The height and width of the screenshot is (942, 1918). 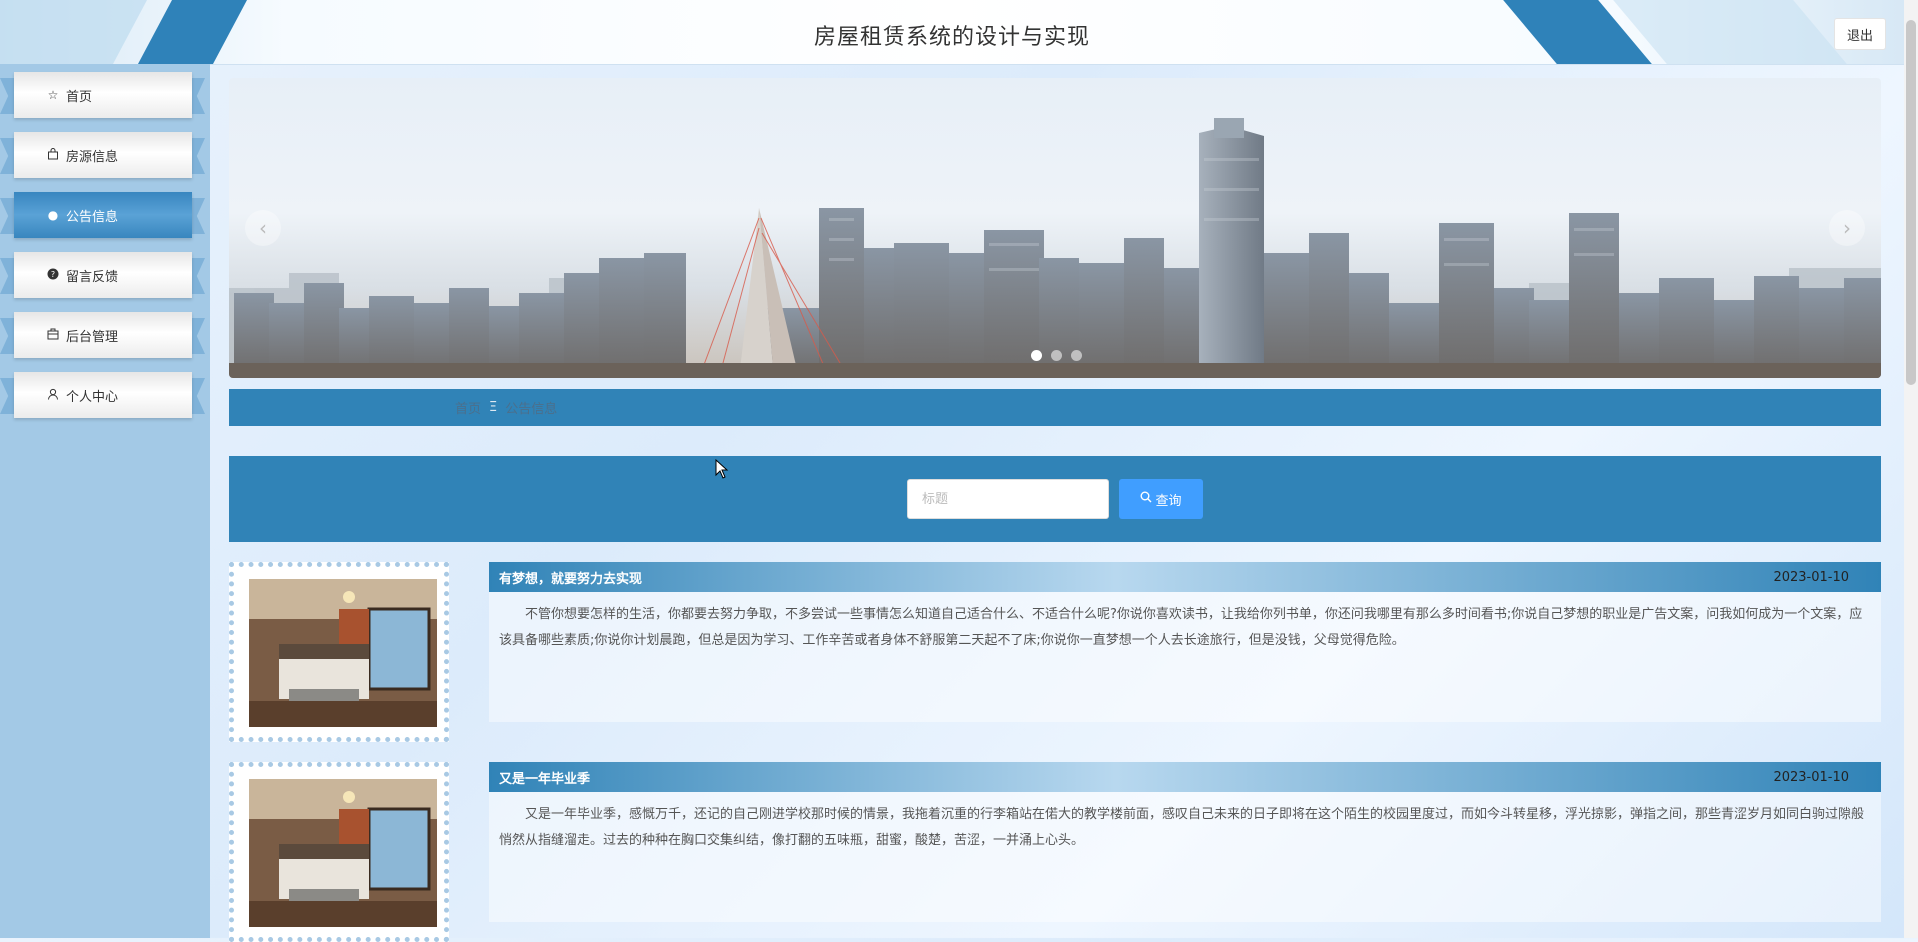 What do you see at coordinates (544, 777) in the screenshot?
I see `news-title: 又是一年毕业季` at bounding box center [544, 777].